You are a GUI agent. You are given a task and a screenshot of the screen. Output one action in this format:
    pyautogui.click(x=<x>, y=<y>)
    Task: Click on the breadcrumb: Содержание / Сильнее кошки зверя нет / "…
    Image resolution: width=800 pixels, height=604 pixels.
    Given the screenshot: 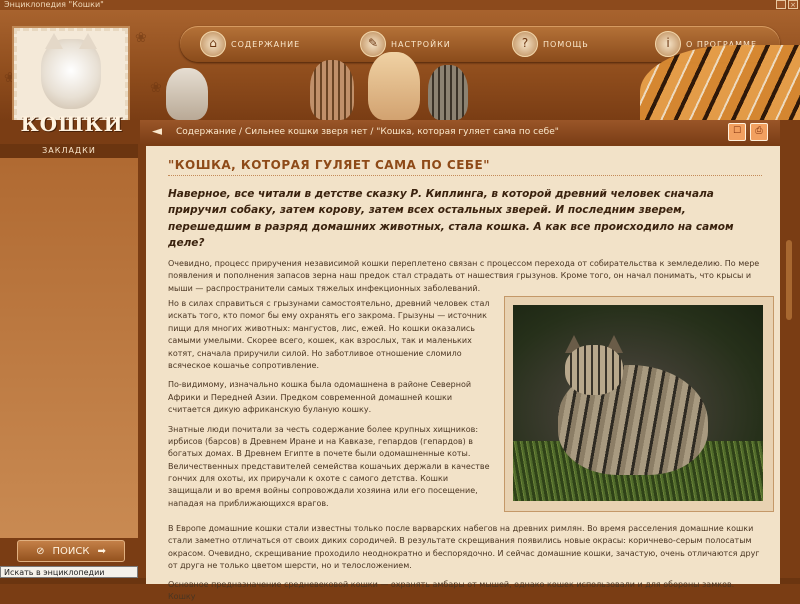 What is the action you would take?
    pyautogui.click(x=367, y=132)
    